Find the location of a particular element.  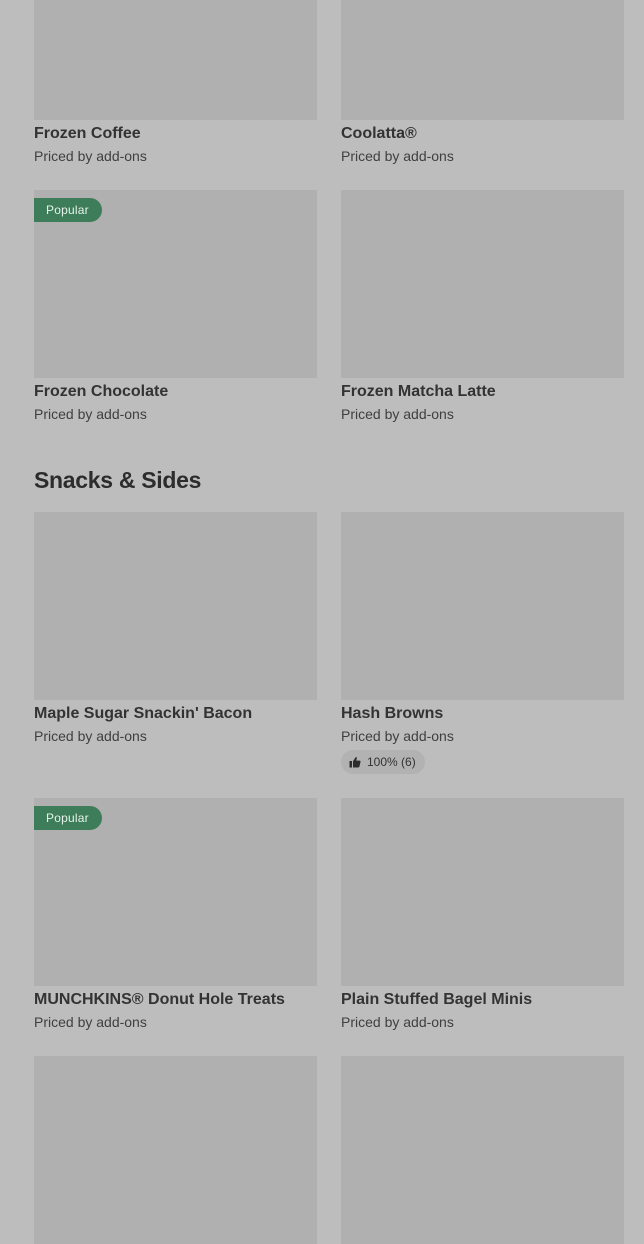

rating-text: 100% (6) is located at coordinates (391, 762).